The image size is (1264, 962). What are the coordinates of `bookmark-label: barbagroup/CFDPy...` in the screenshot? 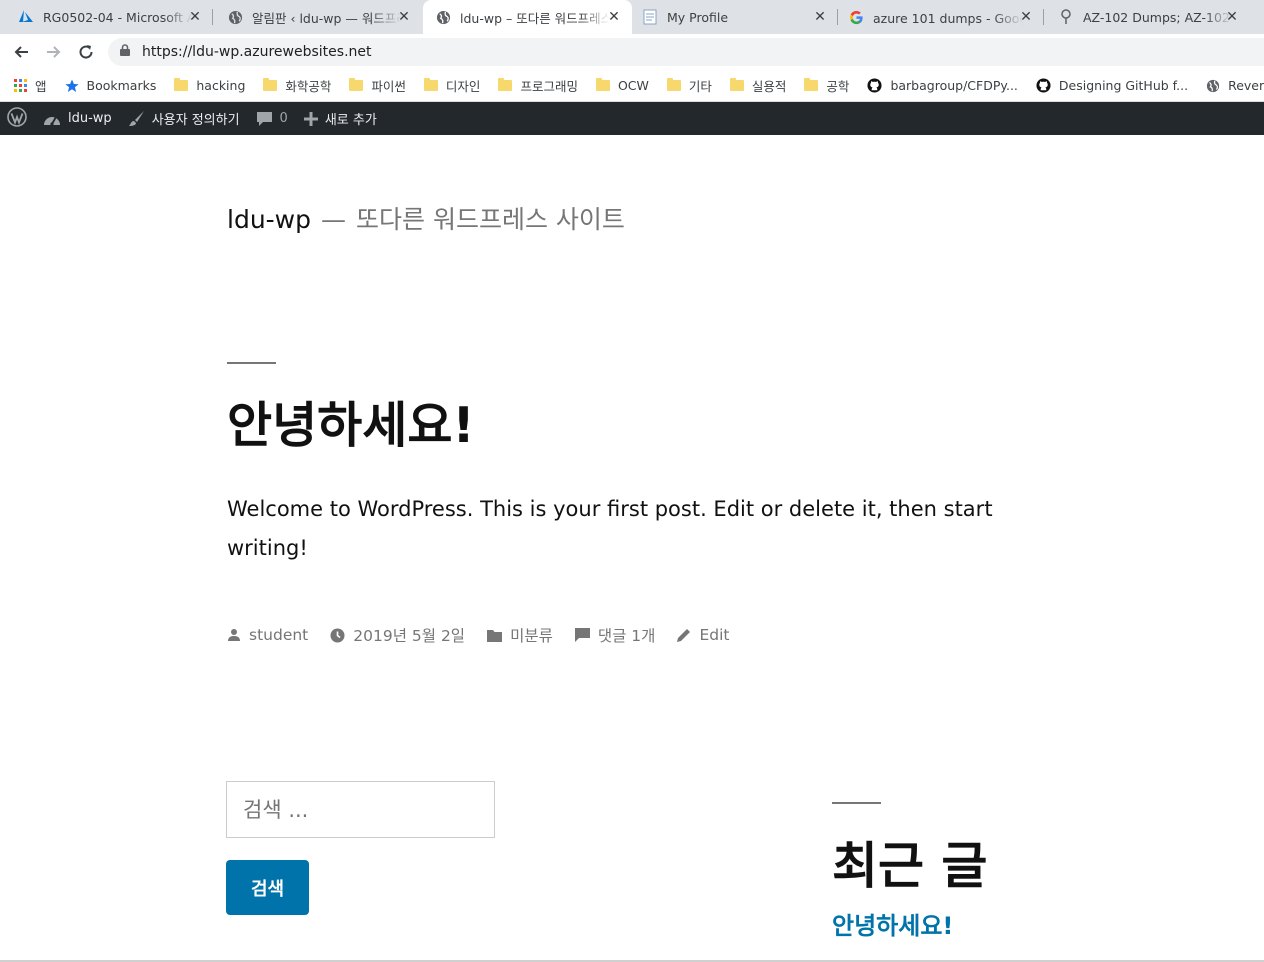 It's located at (954, 85).